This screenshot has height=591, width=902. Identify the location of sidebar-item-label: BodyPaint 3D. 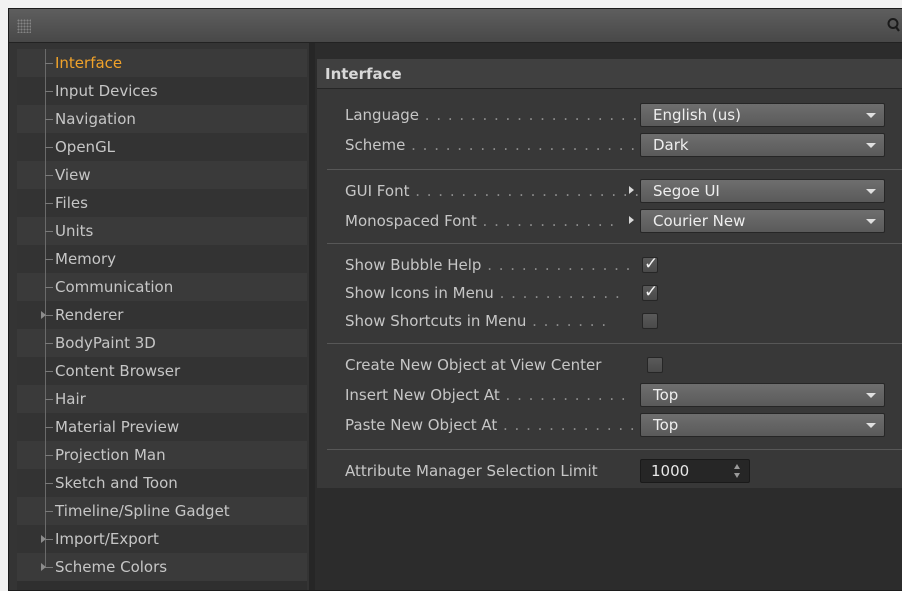
(105, 343).